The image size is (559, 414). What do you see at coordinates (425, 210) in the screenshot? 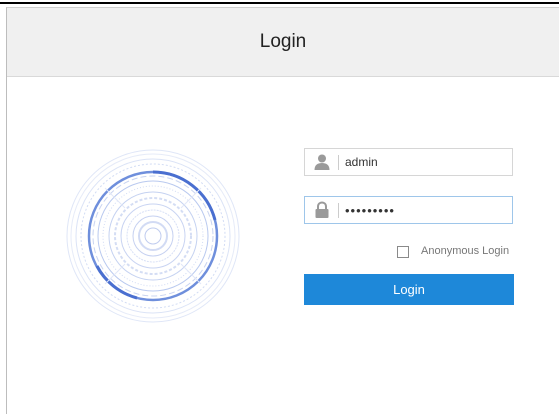
I see `password-input` at bounding box center [425, 210].